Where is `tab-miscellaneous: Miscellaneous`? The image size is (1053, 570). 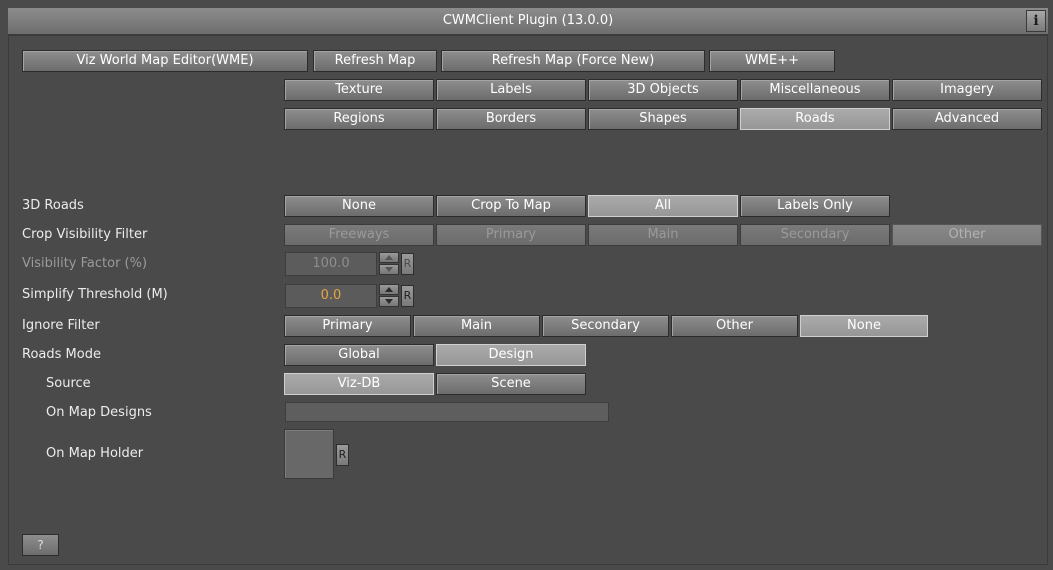 tab-miscellaneous: Miscellaneous is located at coordinates (815, 90).